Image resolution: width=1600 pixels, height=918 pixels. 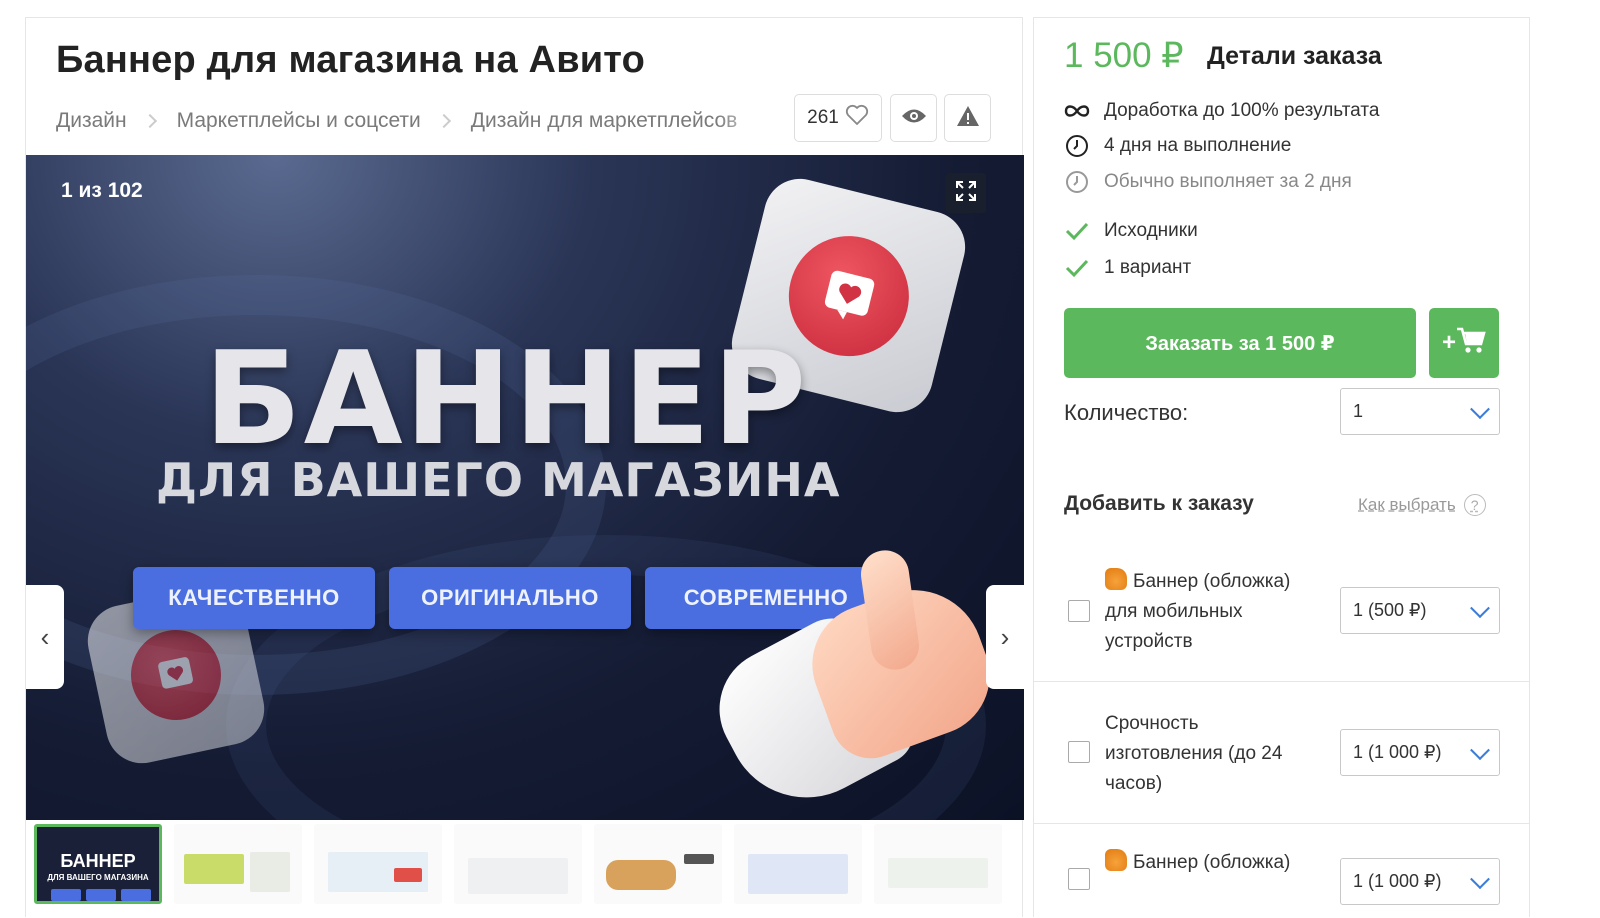 I want to click on addon-label-text: Баннер (обложка), so click(x=1212, y=862).